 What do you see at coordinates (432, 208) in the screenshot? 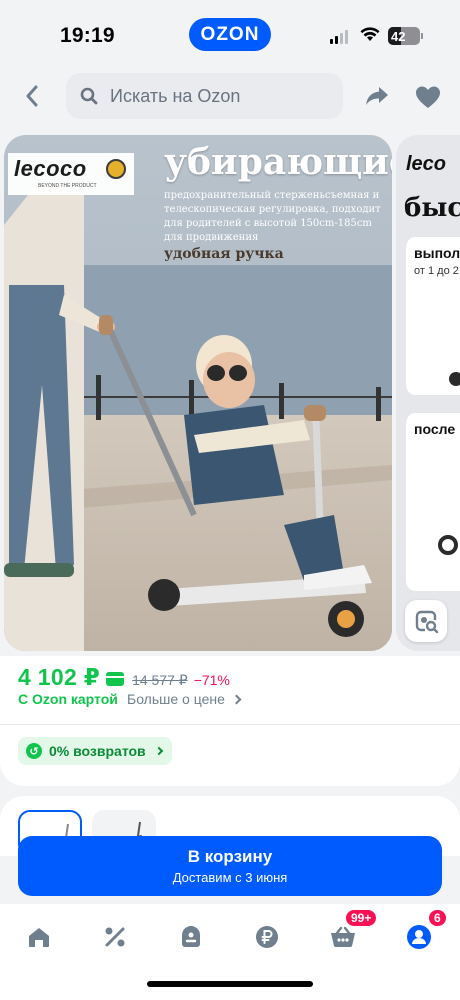
I see `next-slide-title: быст` at bounding box center [432, 208].